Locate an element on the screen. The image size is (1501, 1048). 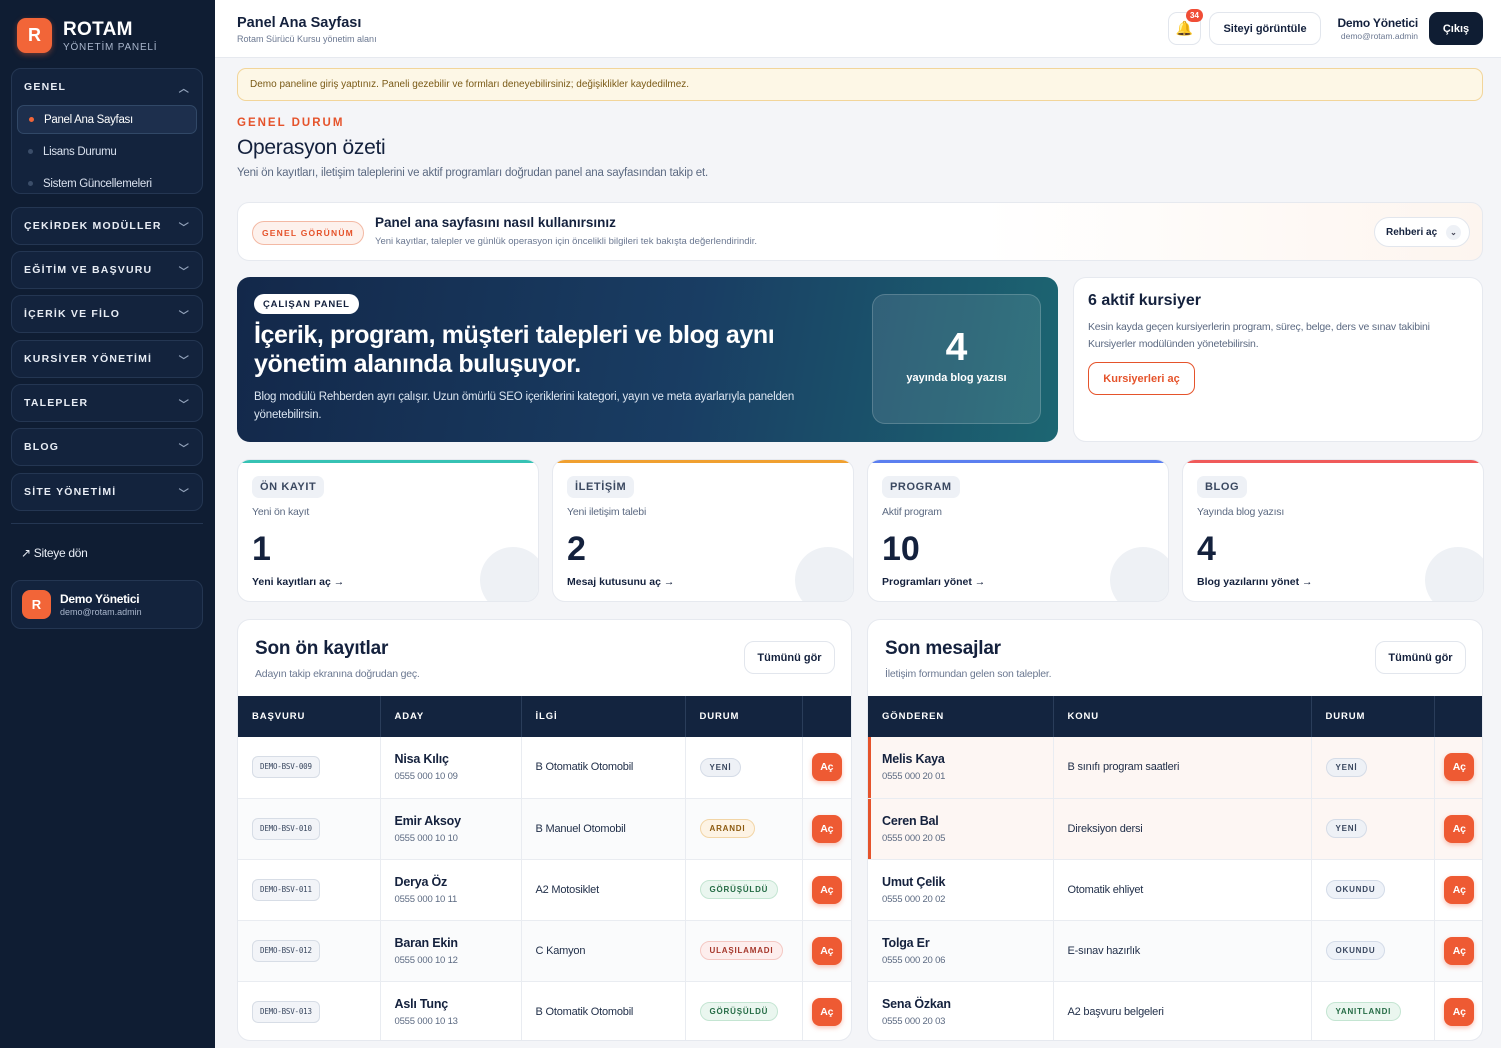
view-site-button: Siteyi görüntüle is located at coordinates (1265, 28).